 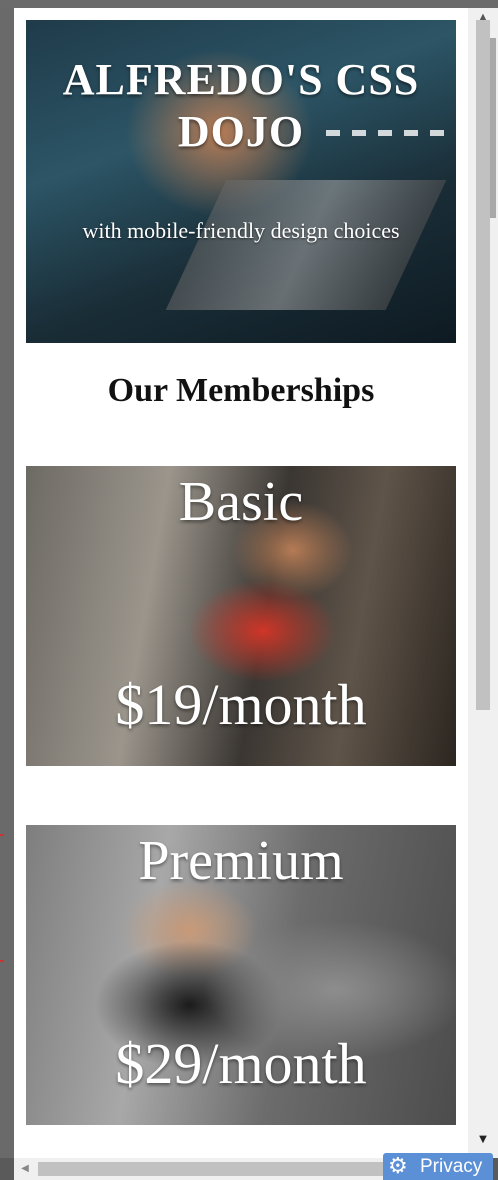 What do you see at coordinates (241, 230) in the screenshot?
I see `site-subtitle: with mobile-friendly design choices` at bounding box center [241, 230].